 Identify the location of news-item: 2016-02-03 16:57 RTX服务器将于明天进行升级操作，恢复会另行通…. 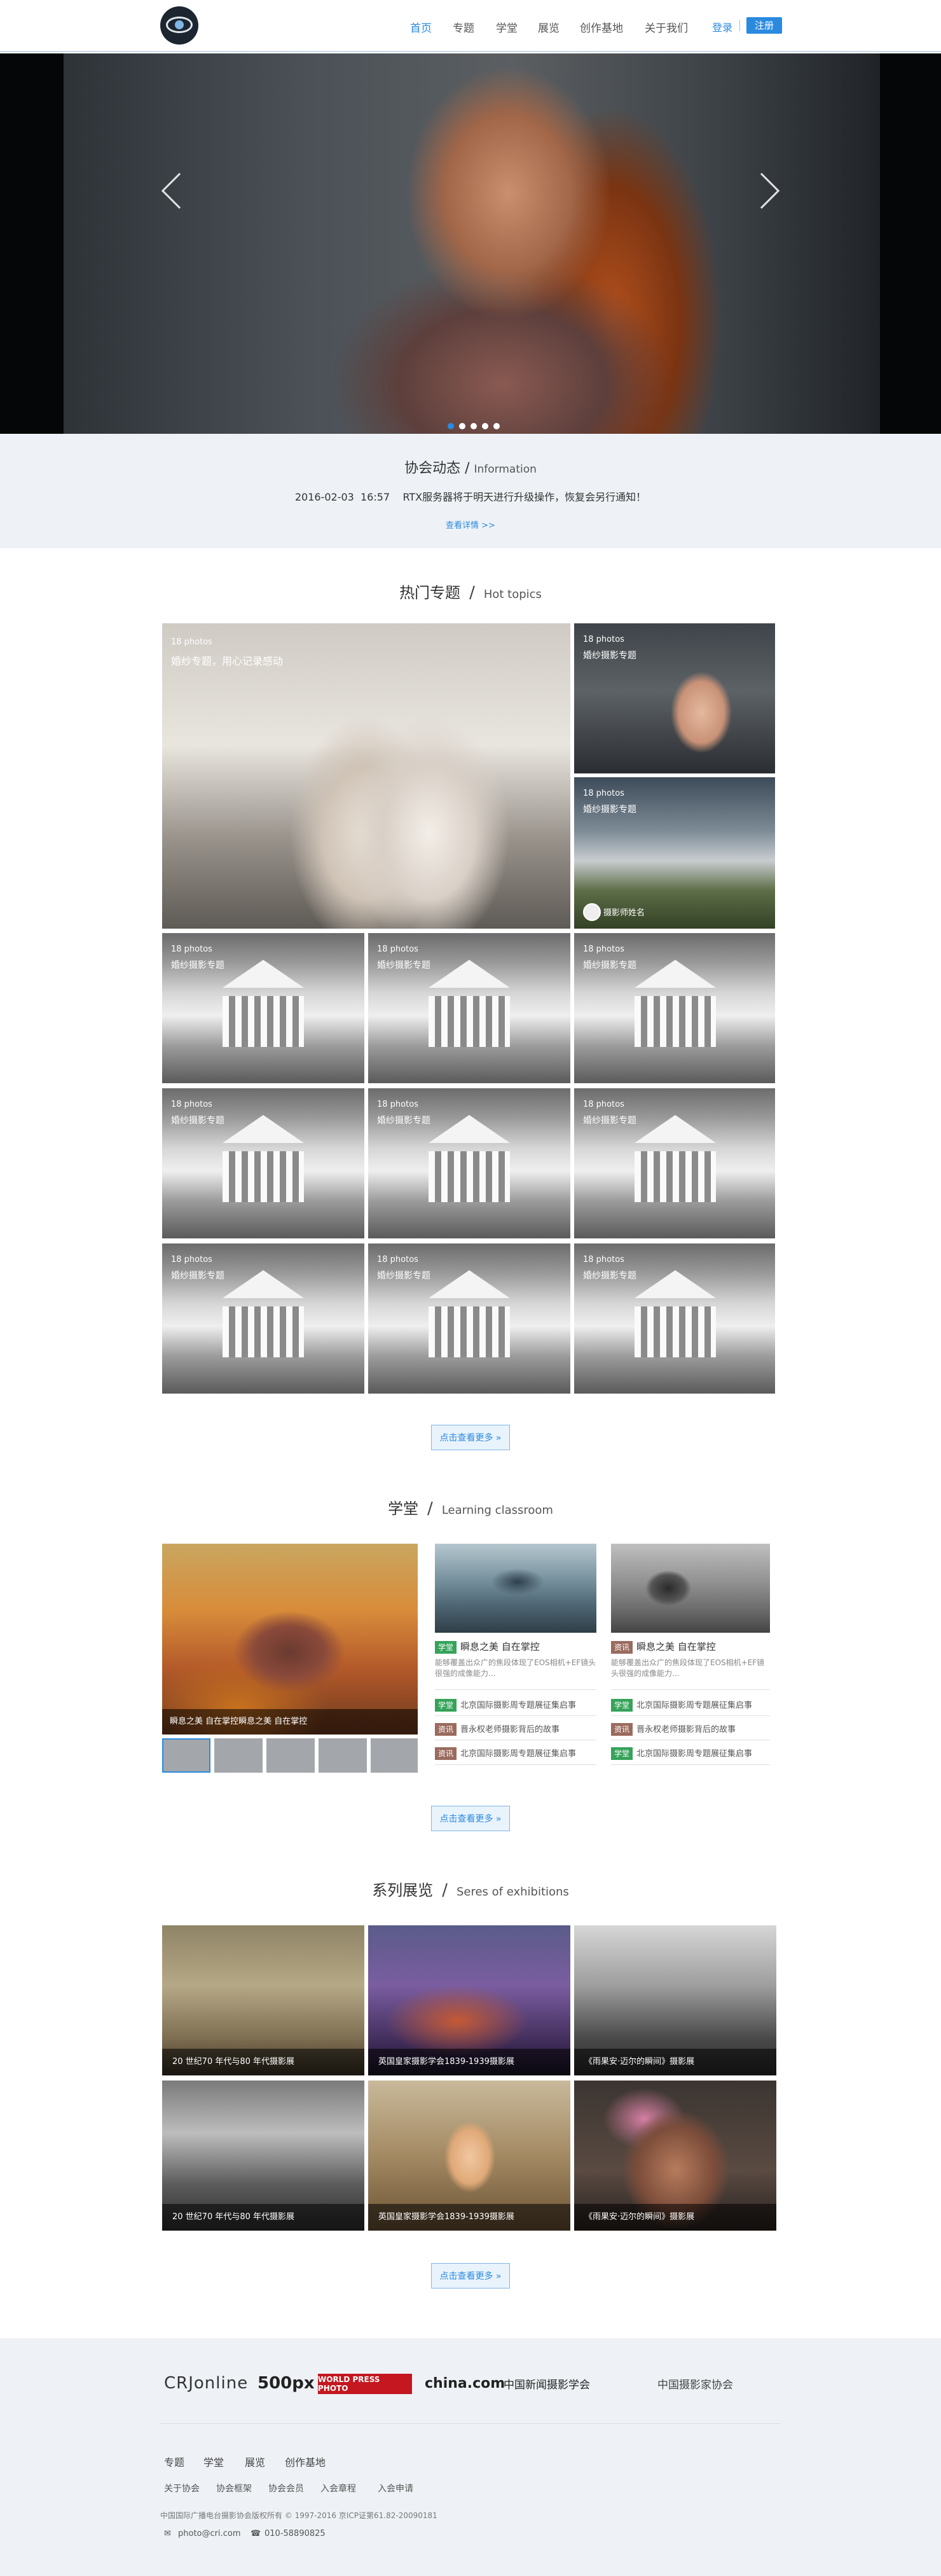
(470, 496).